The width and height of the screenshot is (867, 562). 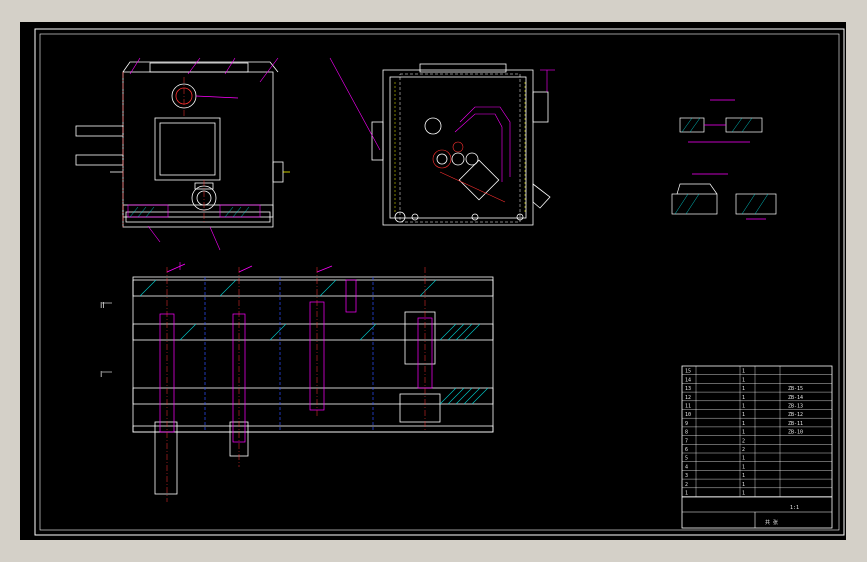 What do you see at coordinates (794, 508) in the screenshot?
I see `title-block-scale: 1:1` at bounding box center [794, 508].